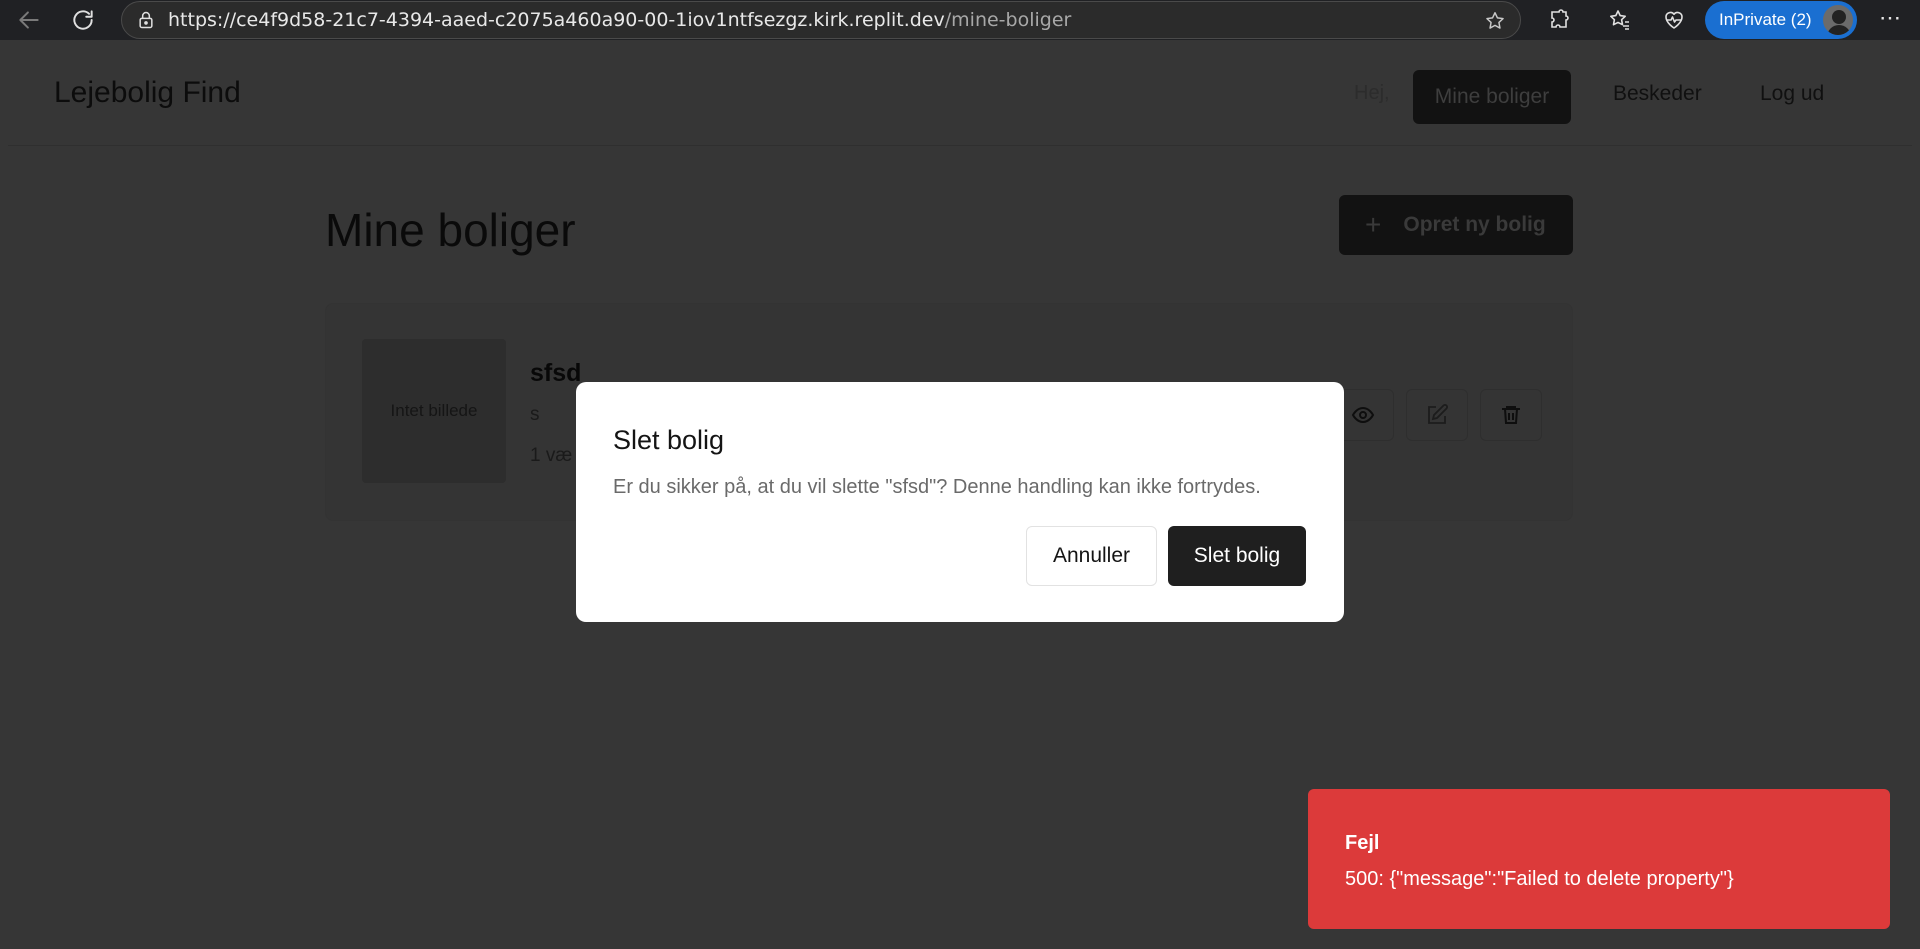 Image resolution: width=1920 pixels, height=949 pixels. I want to click on page-title: Mine boliger, so click(450, 230).